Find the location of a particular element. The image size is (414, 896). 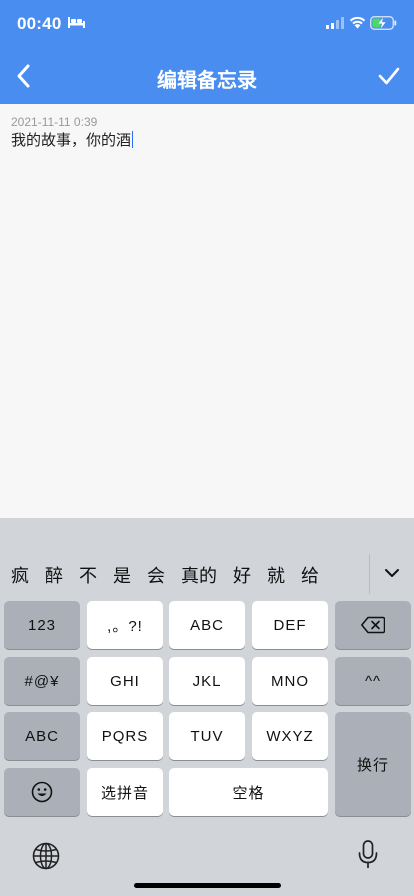

wifi-icon is located at coordinates (357, 22).